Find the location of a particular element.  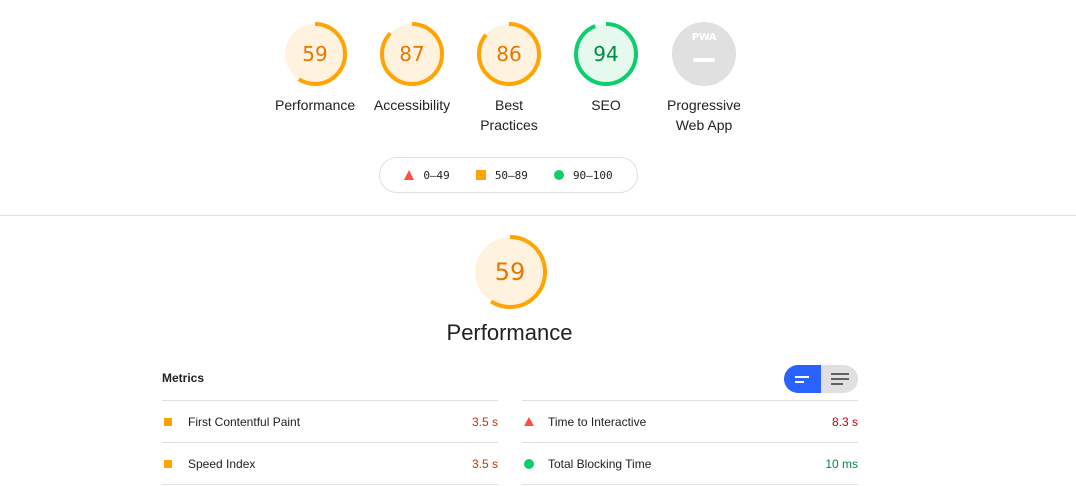

metric-name: Total Blocking Time is located at coordinates (600, 463).